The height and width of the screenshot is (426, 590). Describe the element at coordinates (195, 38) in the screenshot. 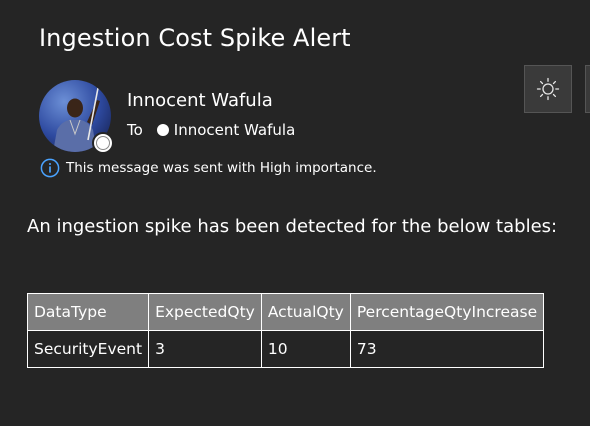

I see `email-subject: Ingestion Cost Spike Alert` at that location.